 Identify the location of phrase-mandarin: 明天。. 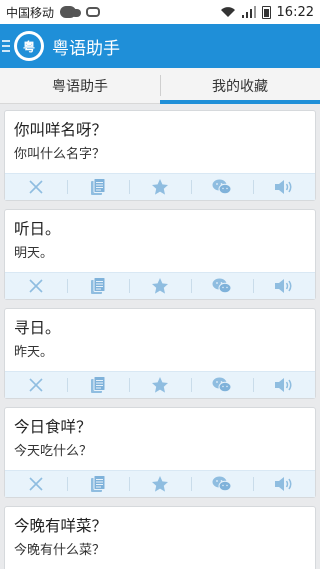
(34, 253).